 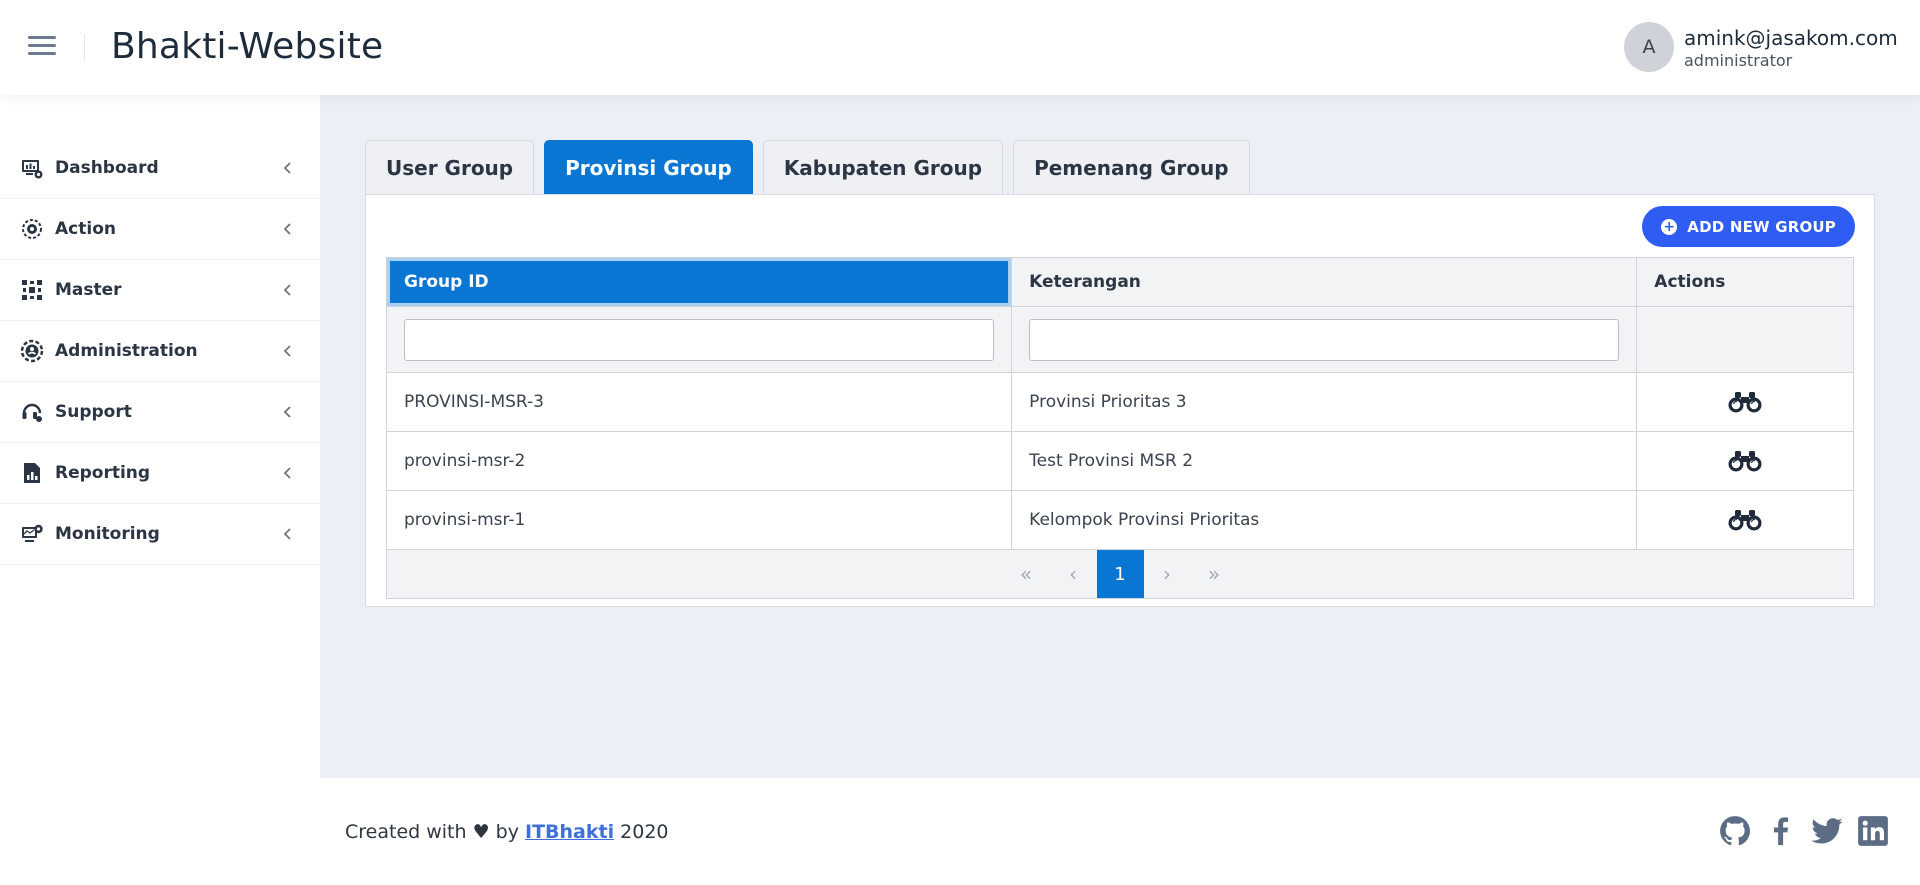 What do you see at coordinates (160, 290) in the screenshot?
I see `sidebar-item-master: Master` at bounding box center [160, 290].